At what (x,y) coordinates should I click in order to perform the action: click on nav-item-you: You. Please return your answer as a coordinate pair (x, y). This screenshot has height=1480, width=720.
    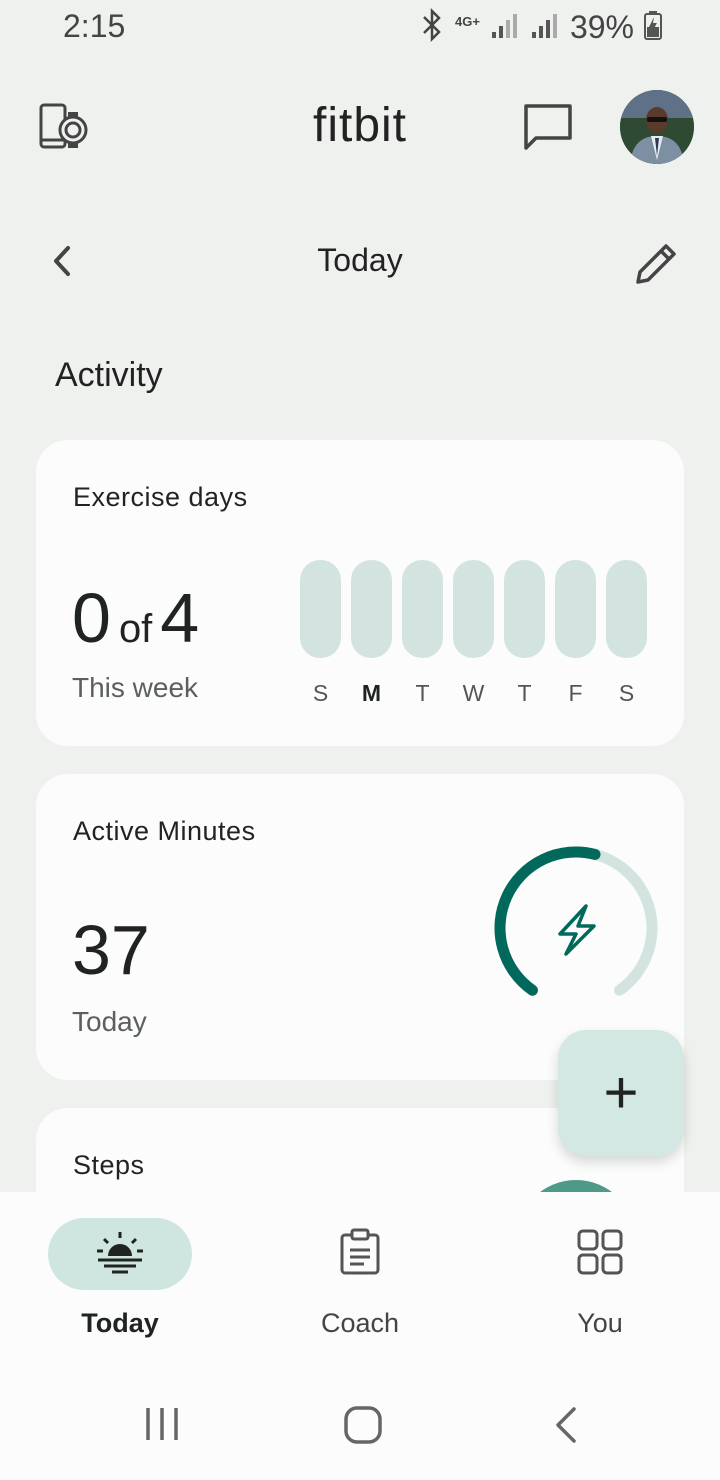
    Looking at the image, I should click on (600, 1278).